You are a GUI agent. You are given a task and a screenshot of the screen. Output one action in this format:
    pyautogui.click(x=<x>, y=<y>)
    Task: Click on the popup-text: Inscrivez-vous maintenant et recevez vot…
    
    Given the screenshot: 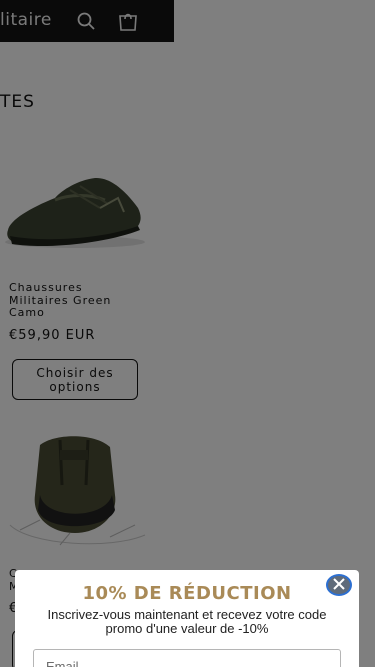 What is the action you would take?
    pyautogui.click(x=187, y=621)
    